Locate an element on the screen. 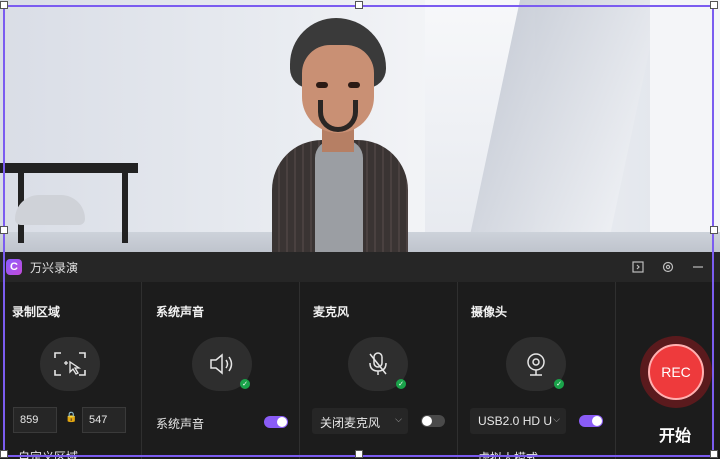 This screenshot has height=459, width=720. microphone-muted-icon is located at coordinates (378, 363).